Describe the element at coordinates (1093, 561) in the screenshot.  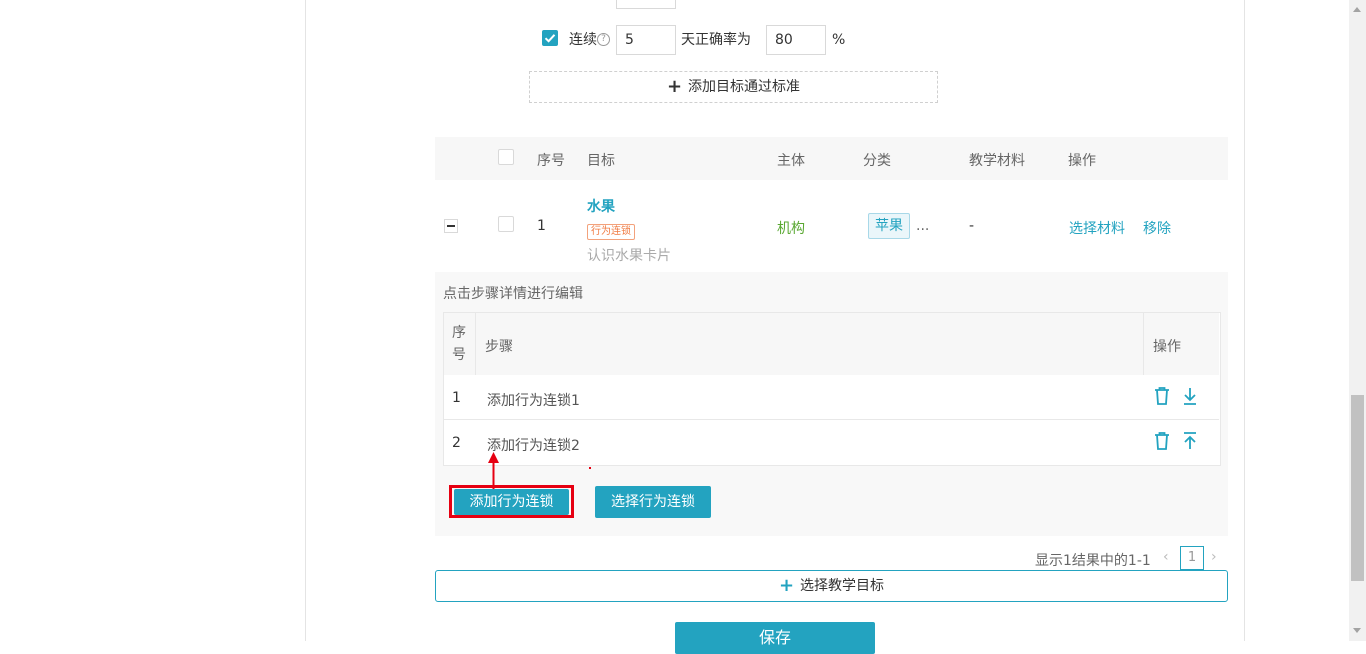
I see `pagination-summary: 显示1结果中的1-1` at that location.